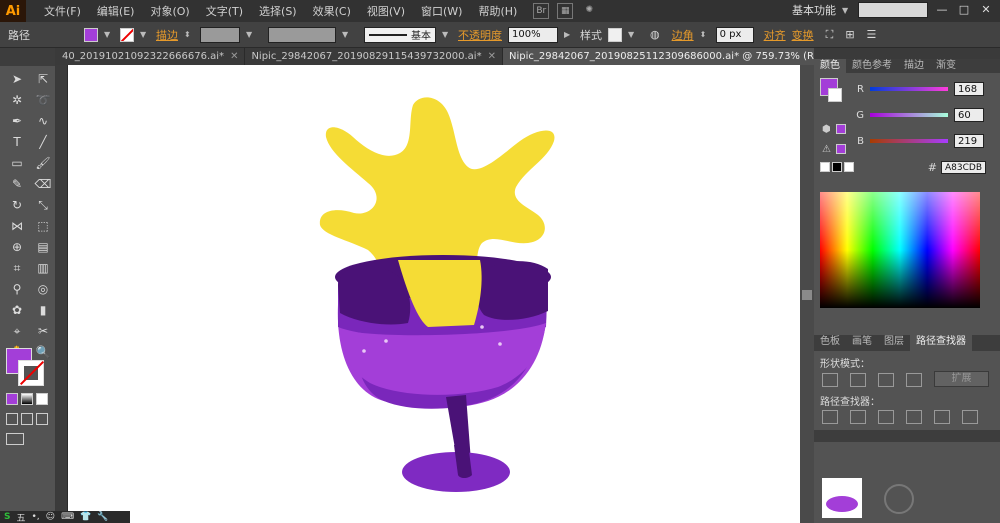  I want to click on gradient-tool-icon: ▥, so click(43, 268).